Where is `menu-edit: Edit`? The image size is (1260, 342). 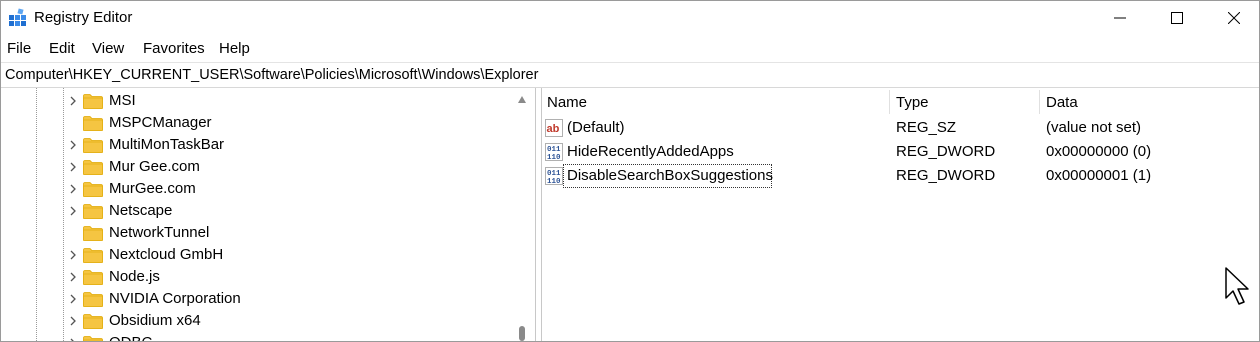
menu-edit: Edit is located at coordinates (62, 48).